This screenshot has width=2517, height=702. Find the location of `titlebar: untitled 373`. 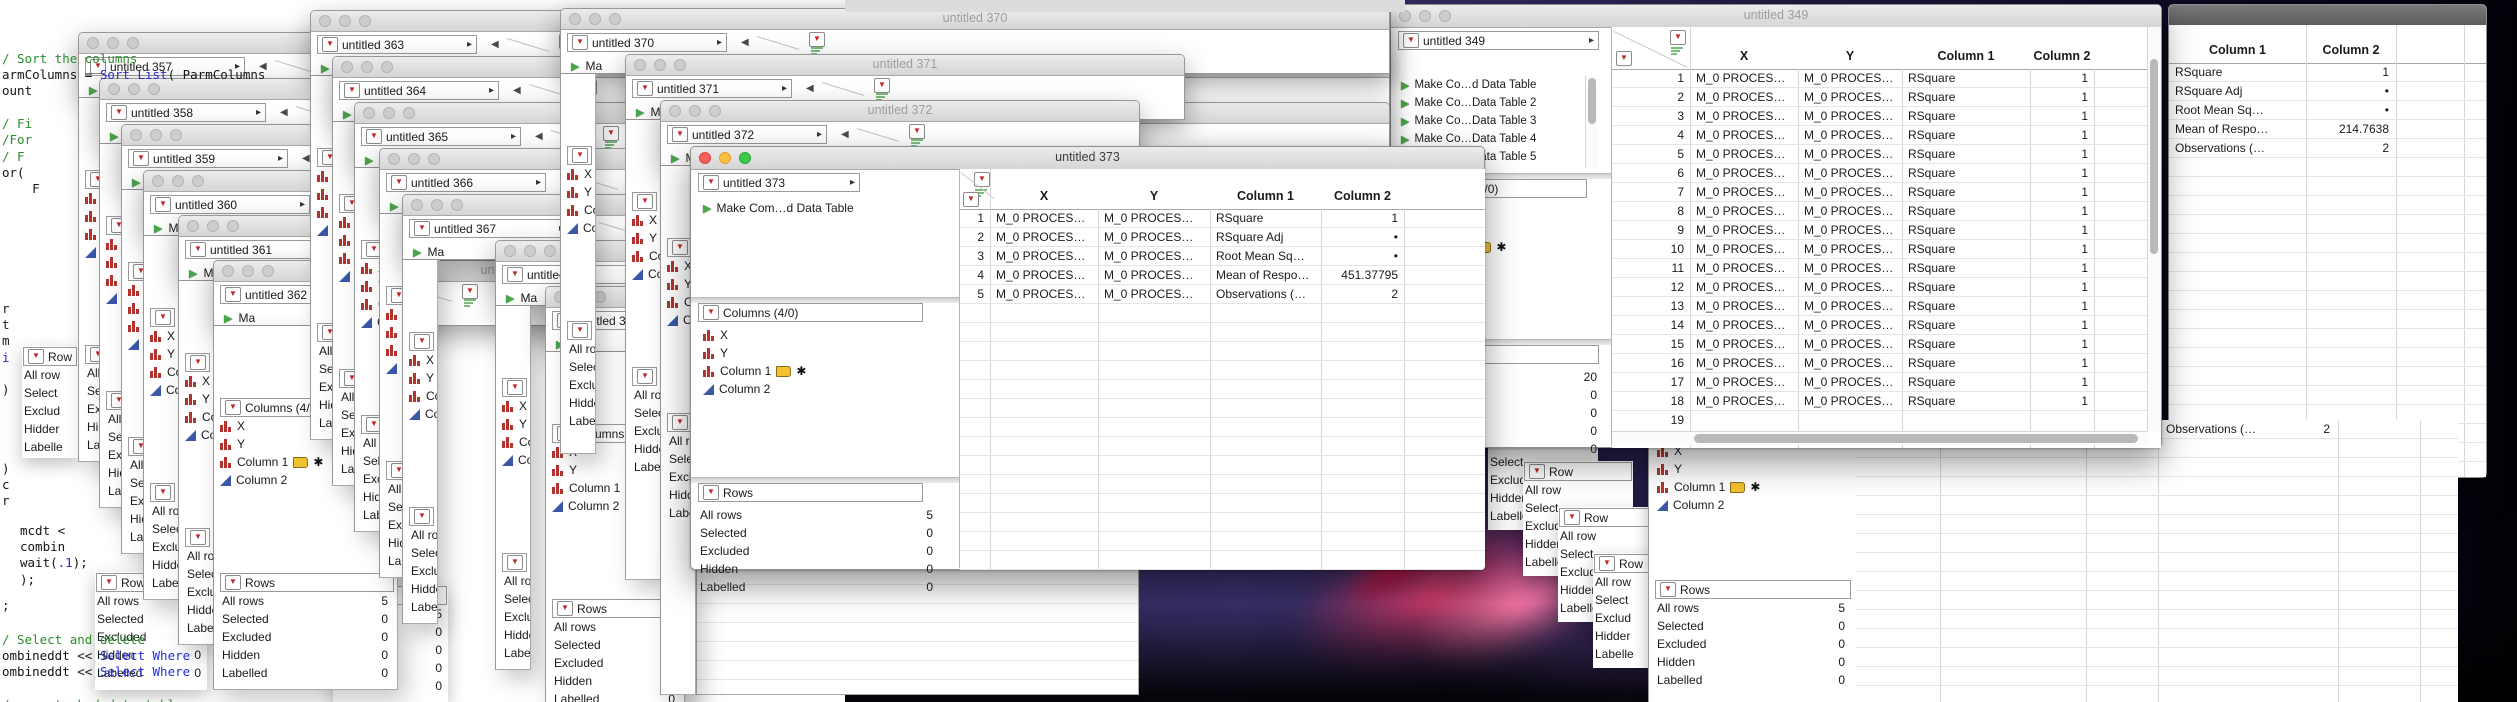

titlebar: untitled 373 is located at coordinates (1087, 158).